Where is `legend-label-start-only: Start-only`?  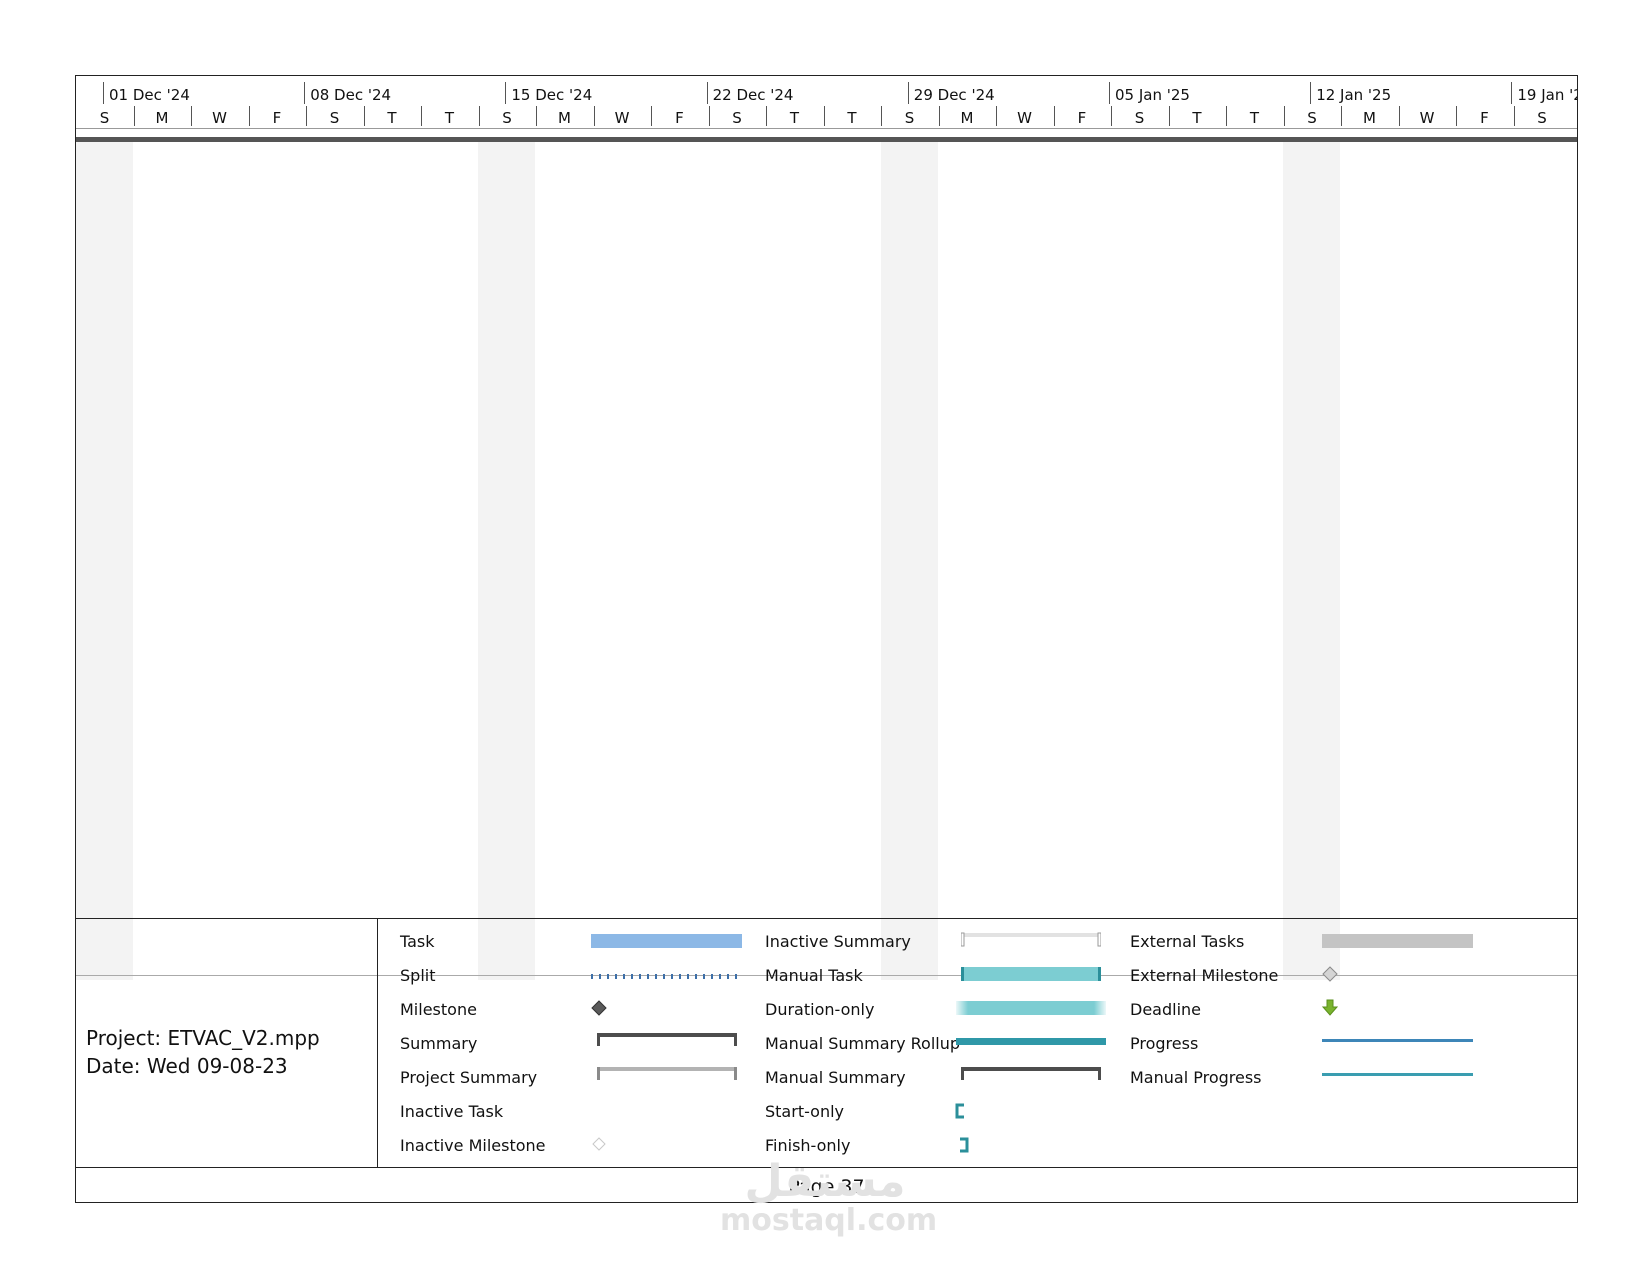 legend-label-start-only: Start-only is located at coordinates (804, 1111).